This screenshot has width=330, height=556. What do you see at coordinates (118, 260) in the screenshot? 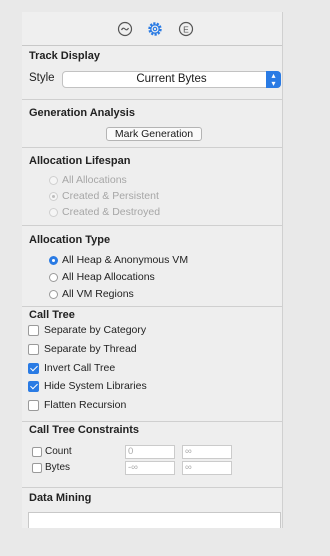
I see `type-option-heap-vm: All Heap & Anonymous VM` at bounding box center [118, 260].